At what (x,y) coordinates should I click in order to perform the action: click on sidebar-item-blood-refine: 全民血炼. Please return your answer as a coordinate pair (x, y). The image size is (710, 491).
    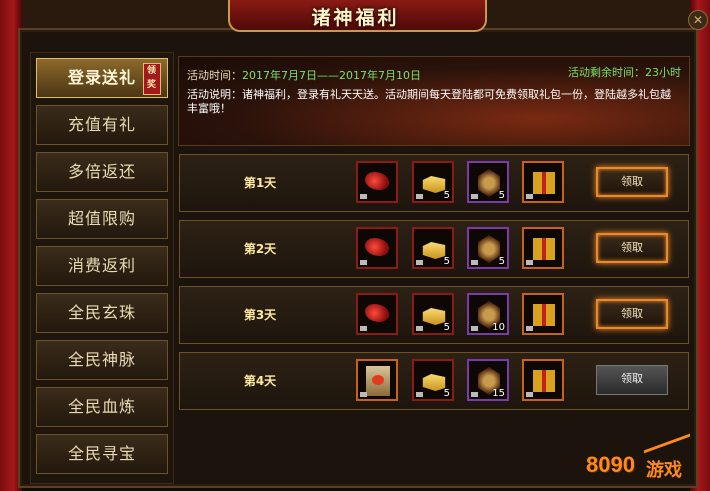
    Looking at the image, I should click on (102, 407).